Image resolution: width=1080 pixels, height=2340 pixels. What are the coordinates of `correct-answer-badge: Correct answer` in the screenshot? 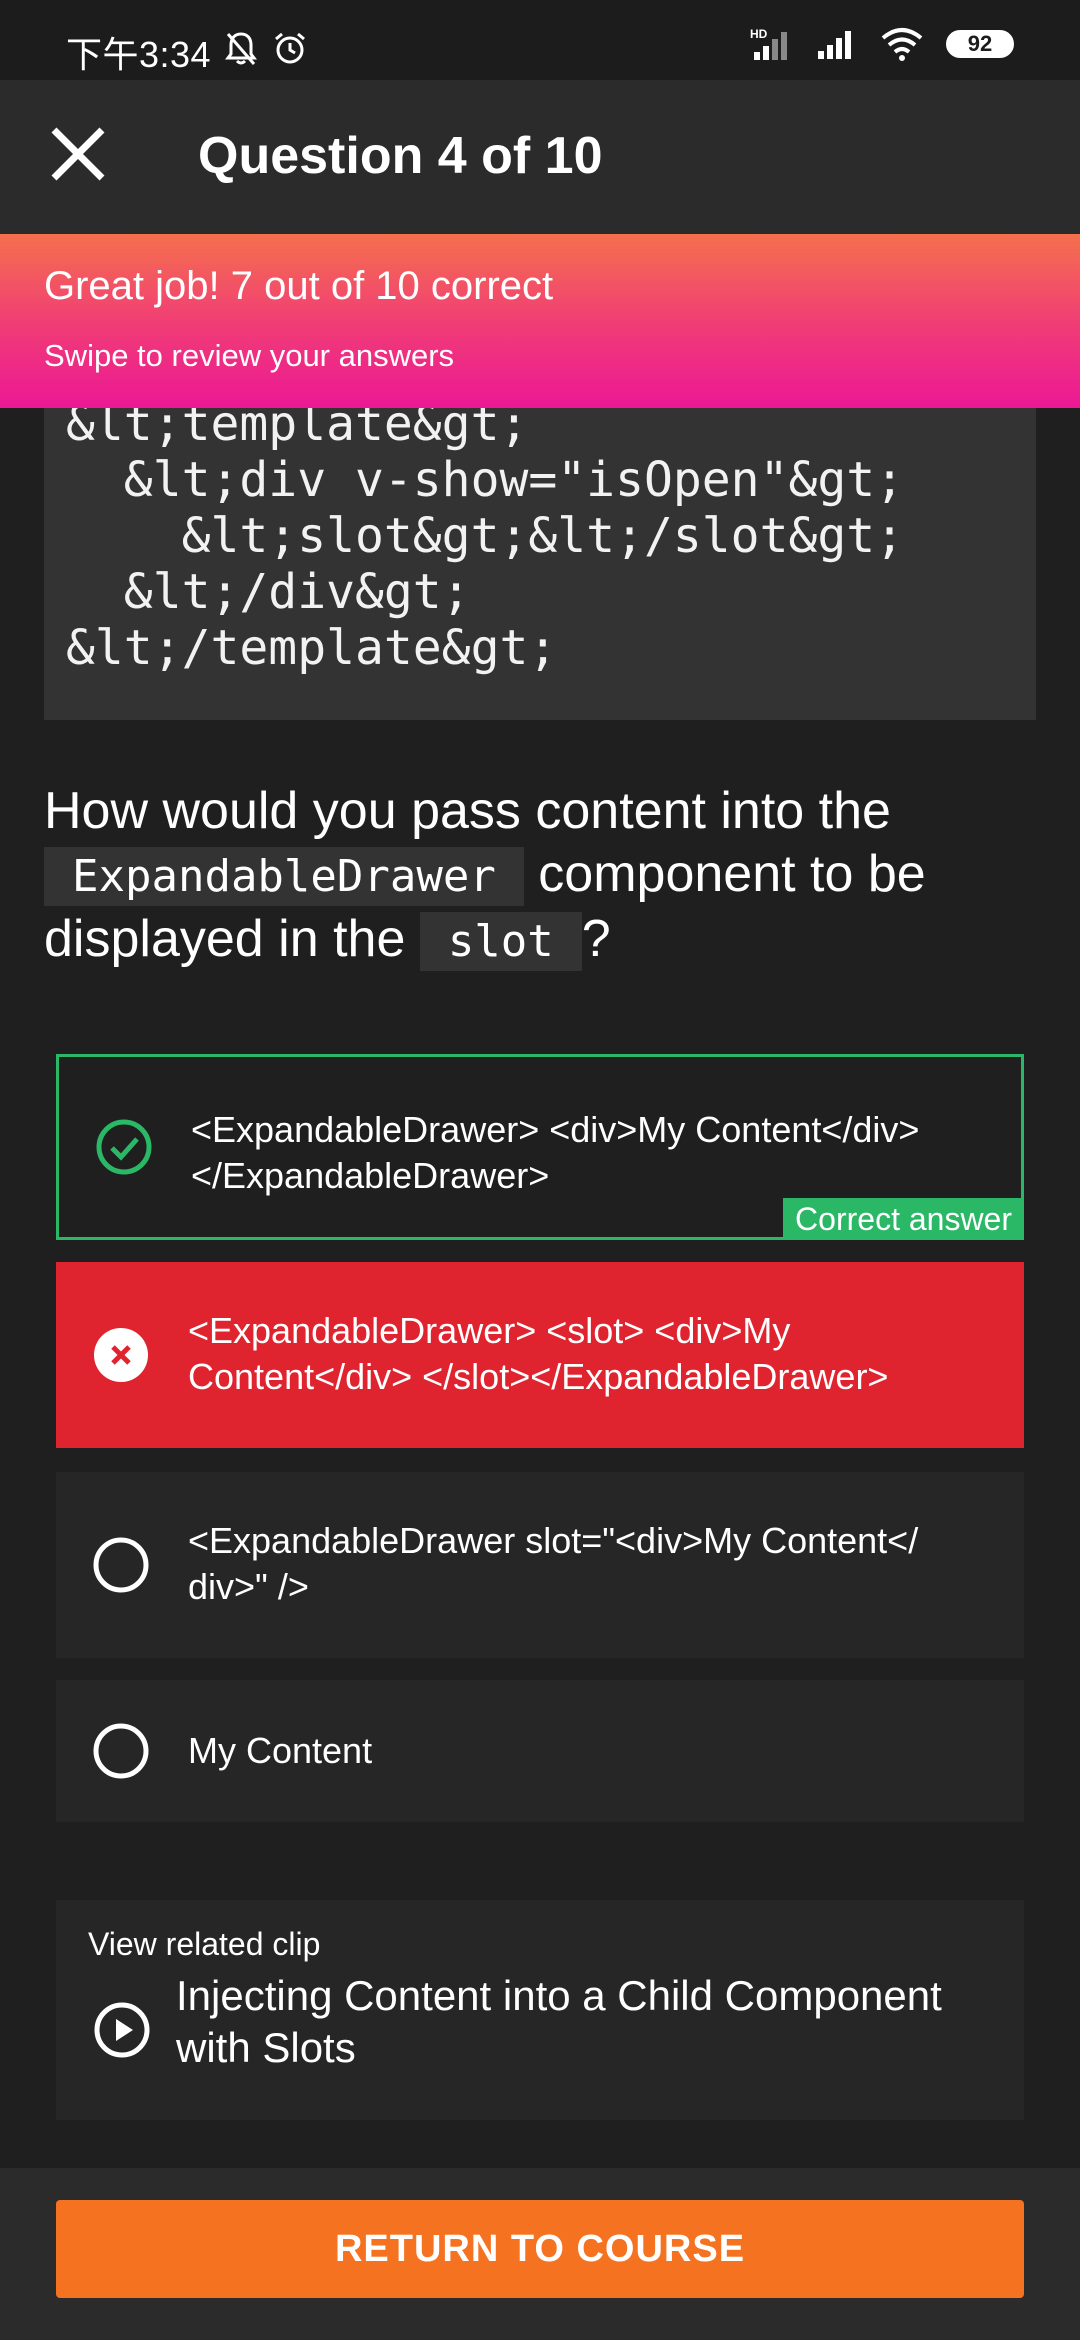 It's located at (903, 1219).